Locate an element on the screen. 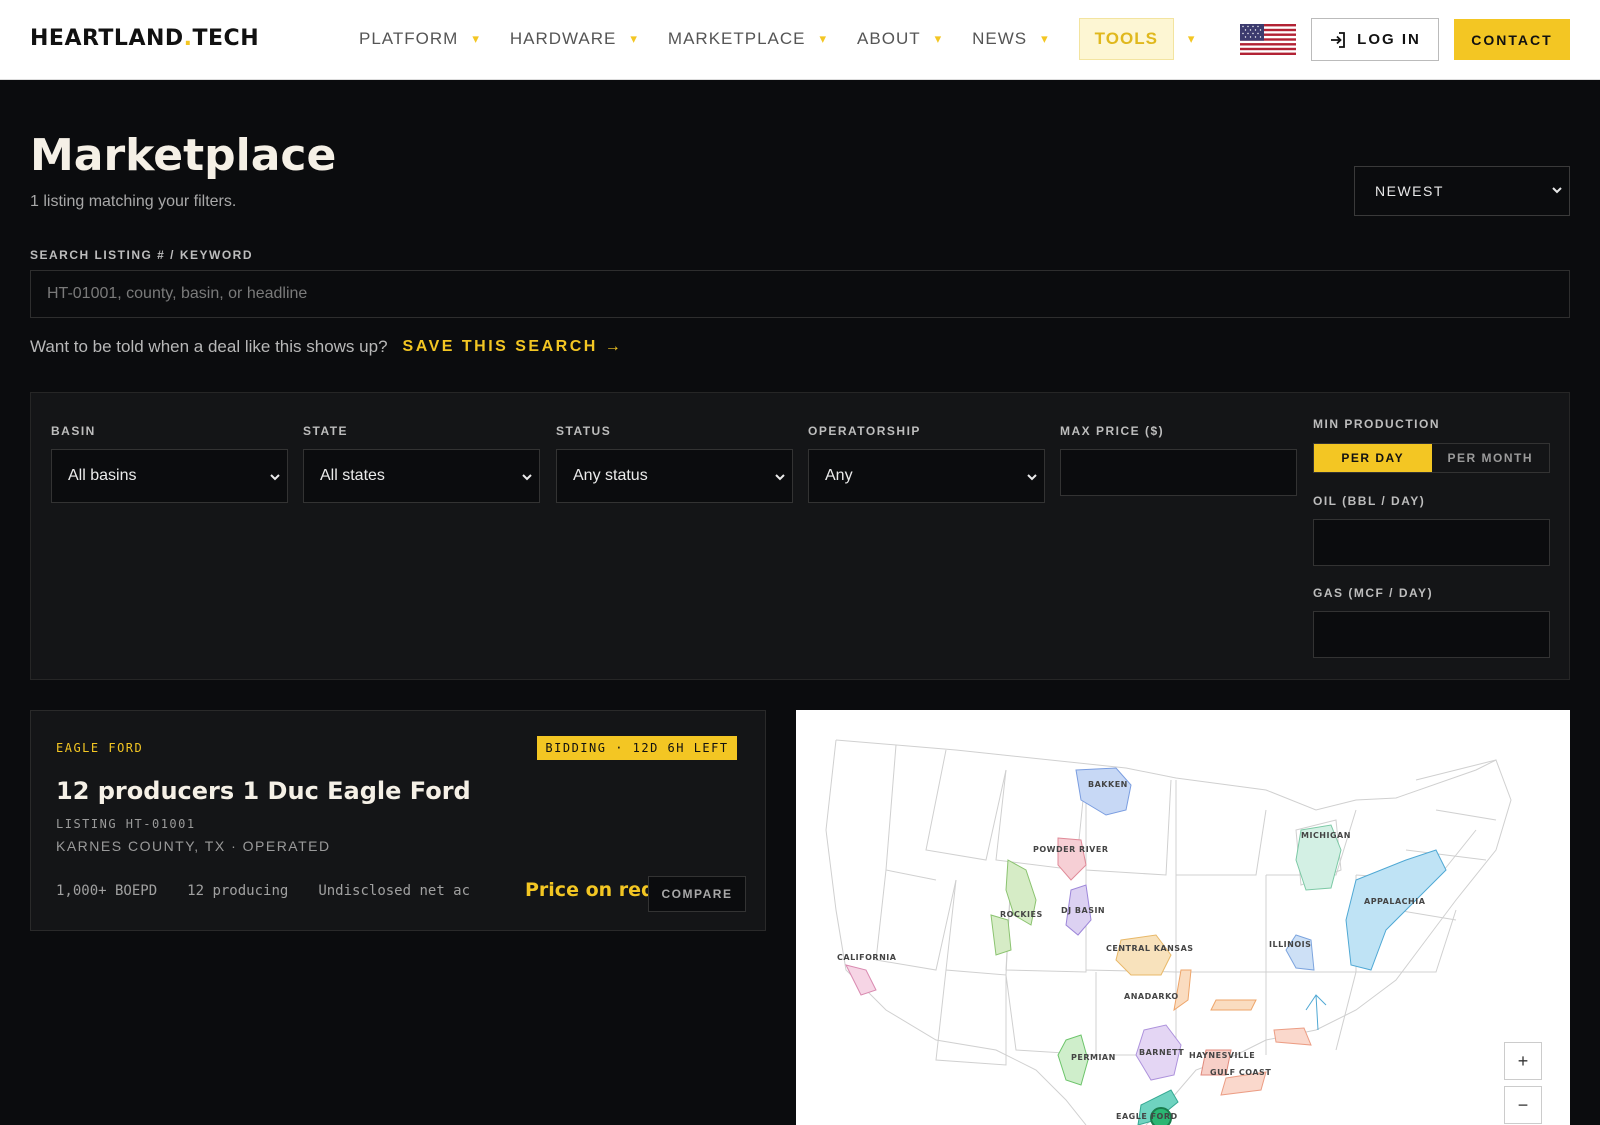 The image size is (1600, 1125). nav-about: ABOUT ▾ is located at coordinates (899, 39).